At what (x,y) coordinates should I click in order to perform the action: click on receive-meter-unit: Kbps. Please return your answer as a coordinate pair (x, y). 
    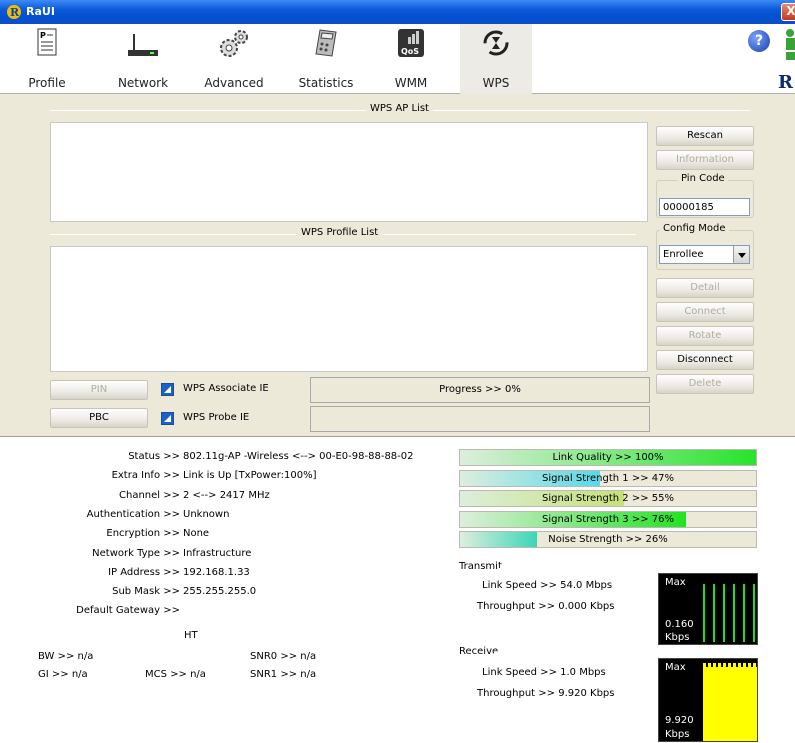
    Looking at the image, I should click on (677, 734).